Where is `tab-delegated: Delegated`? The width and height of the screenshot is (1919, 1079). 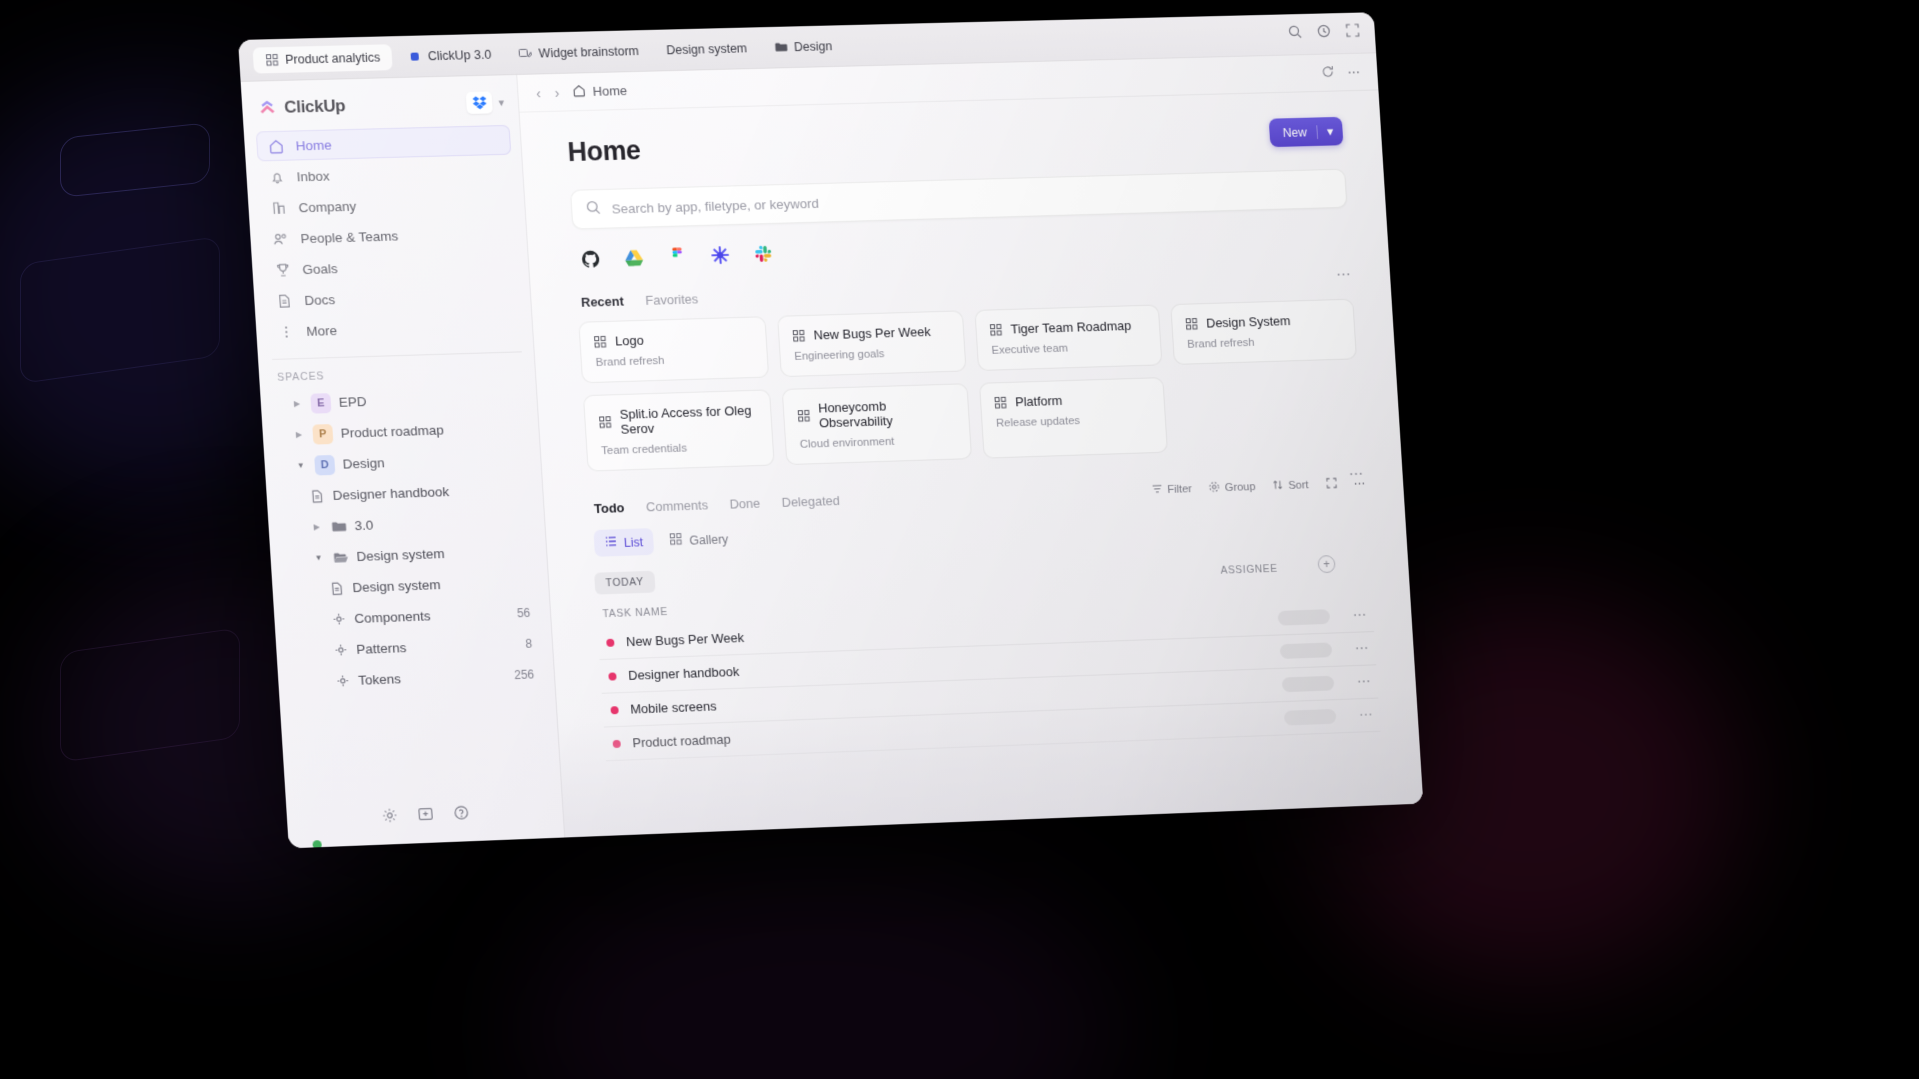 tab-delegated: Delegated is located at coordinates (810, 501).